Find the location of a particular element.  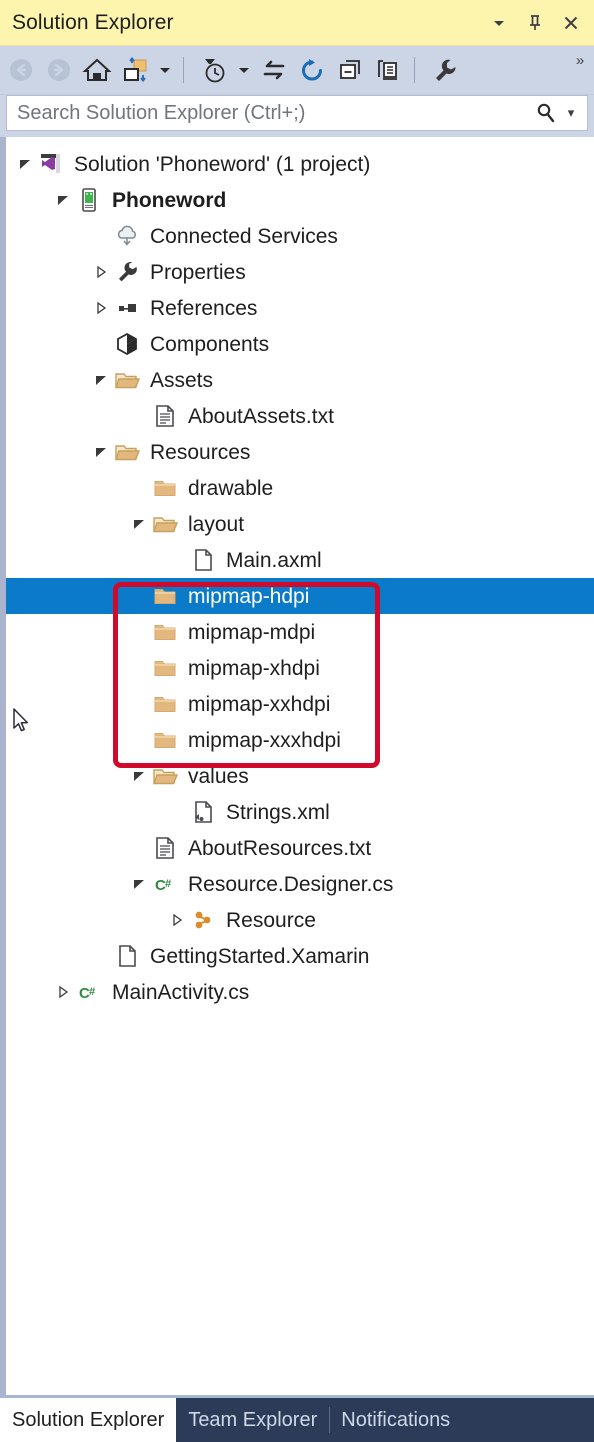

collapse-all-button is located at coordinates (350, 70).